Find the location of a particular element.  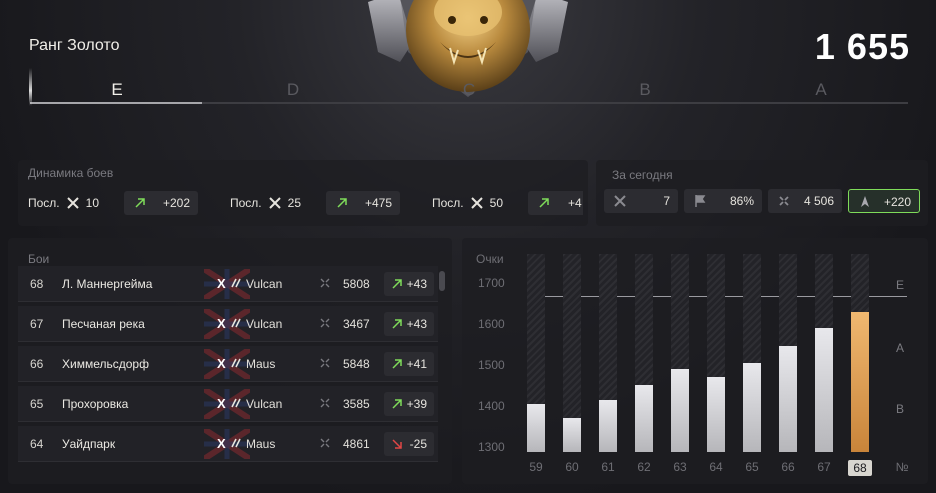

rank-score: 1 655 is located at coordinates (862, 46).